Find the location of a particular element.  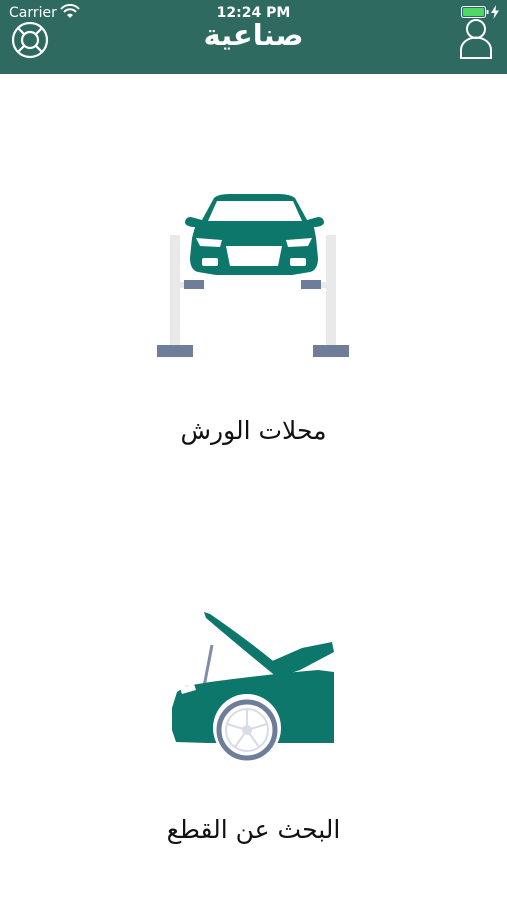

page-title: صناعية is located at coordinates (253, 35).